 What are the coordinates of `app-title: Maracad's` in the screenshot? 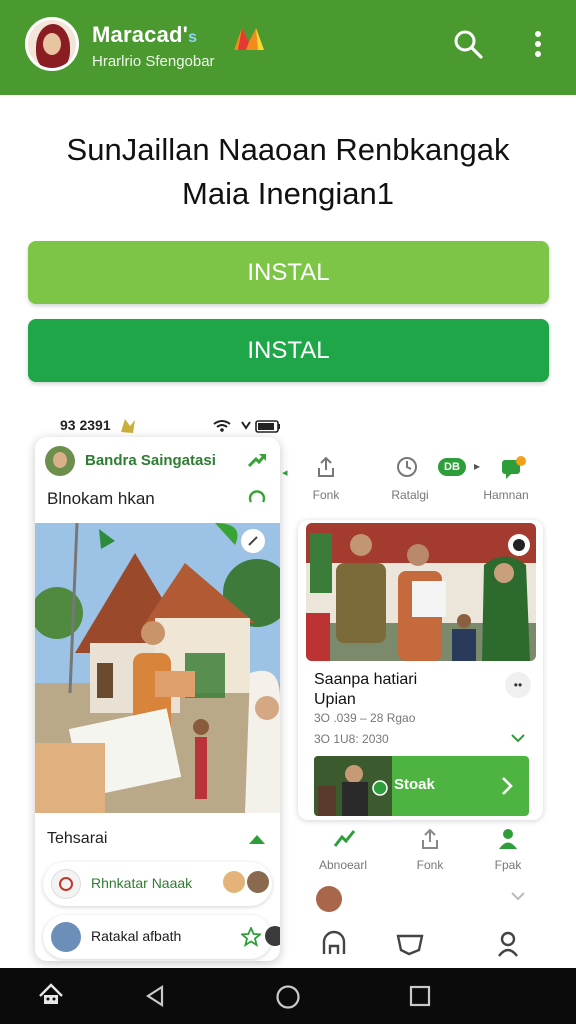 It's located at (145, 34).